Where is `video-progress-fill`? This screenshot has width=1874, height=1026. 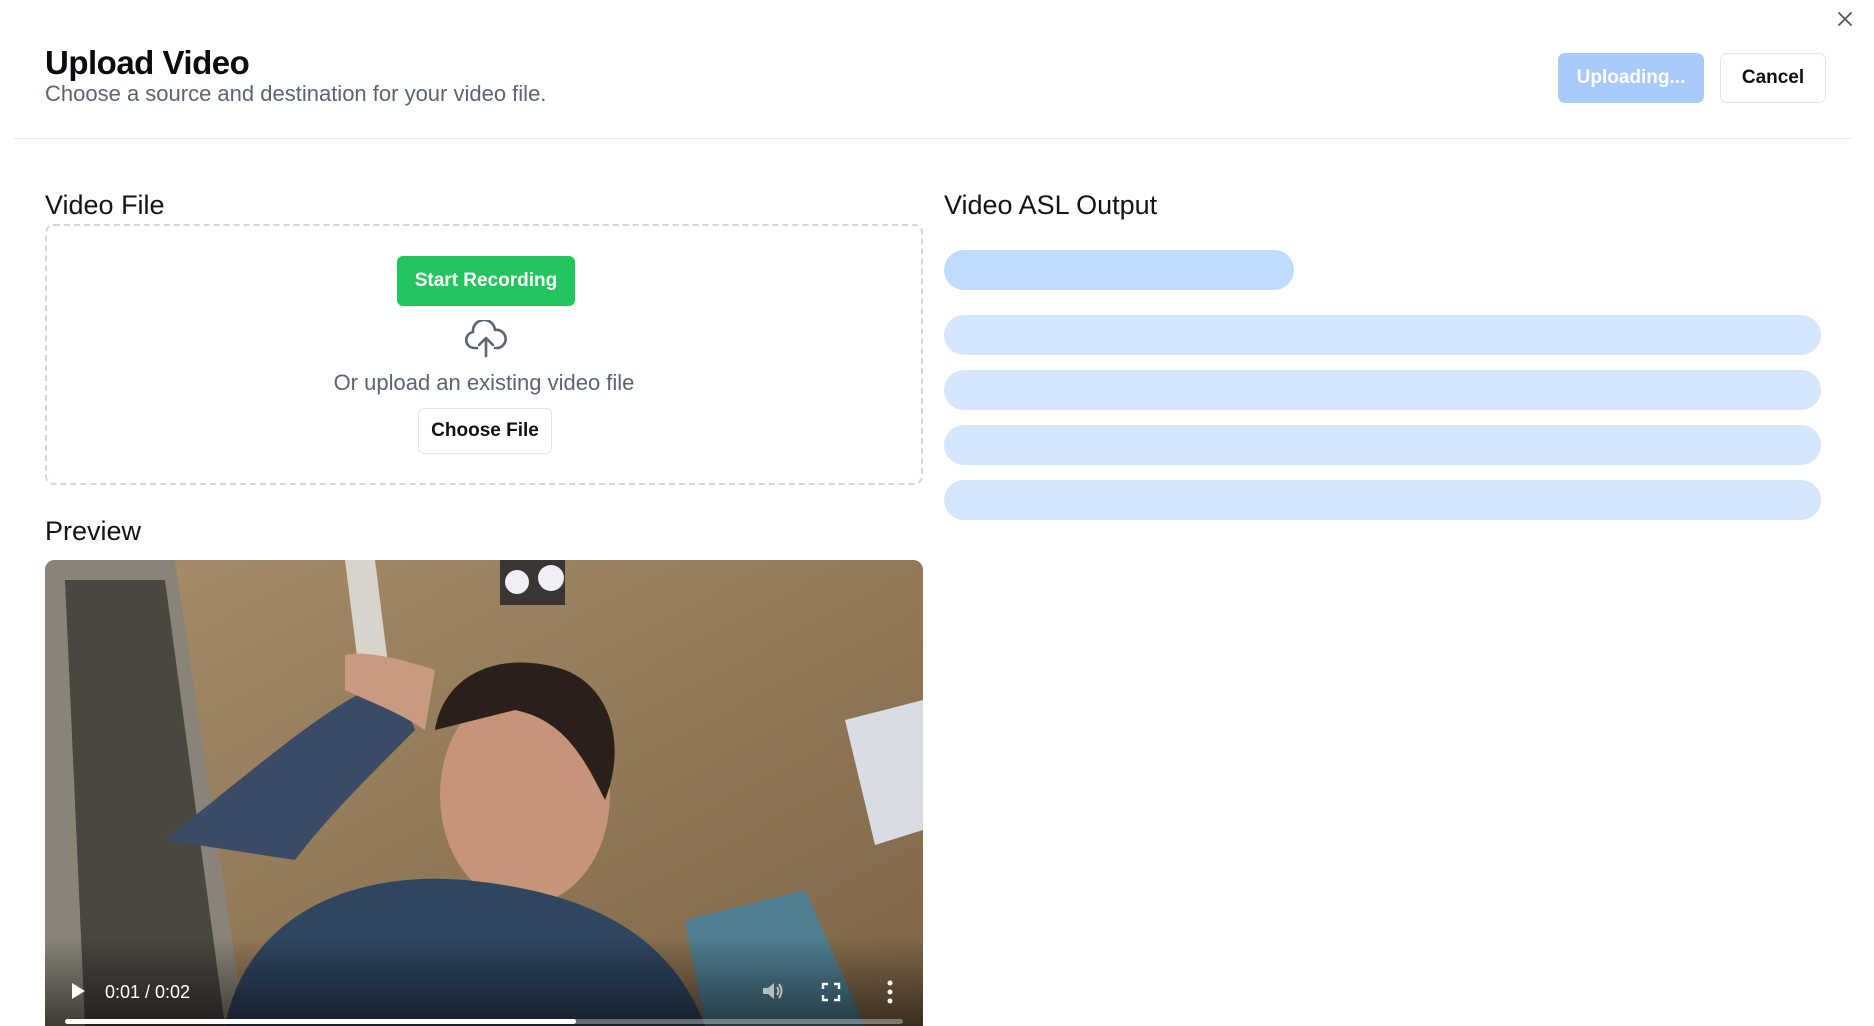 video-progress-fill is located at coordinates (321, 1021).